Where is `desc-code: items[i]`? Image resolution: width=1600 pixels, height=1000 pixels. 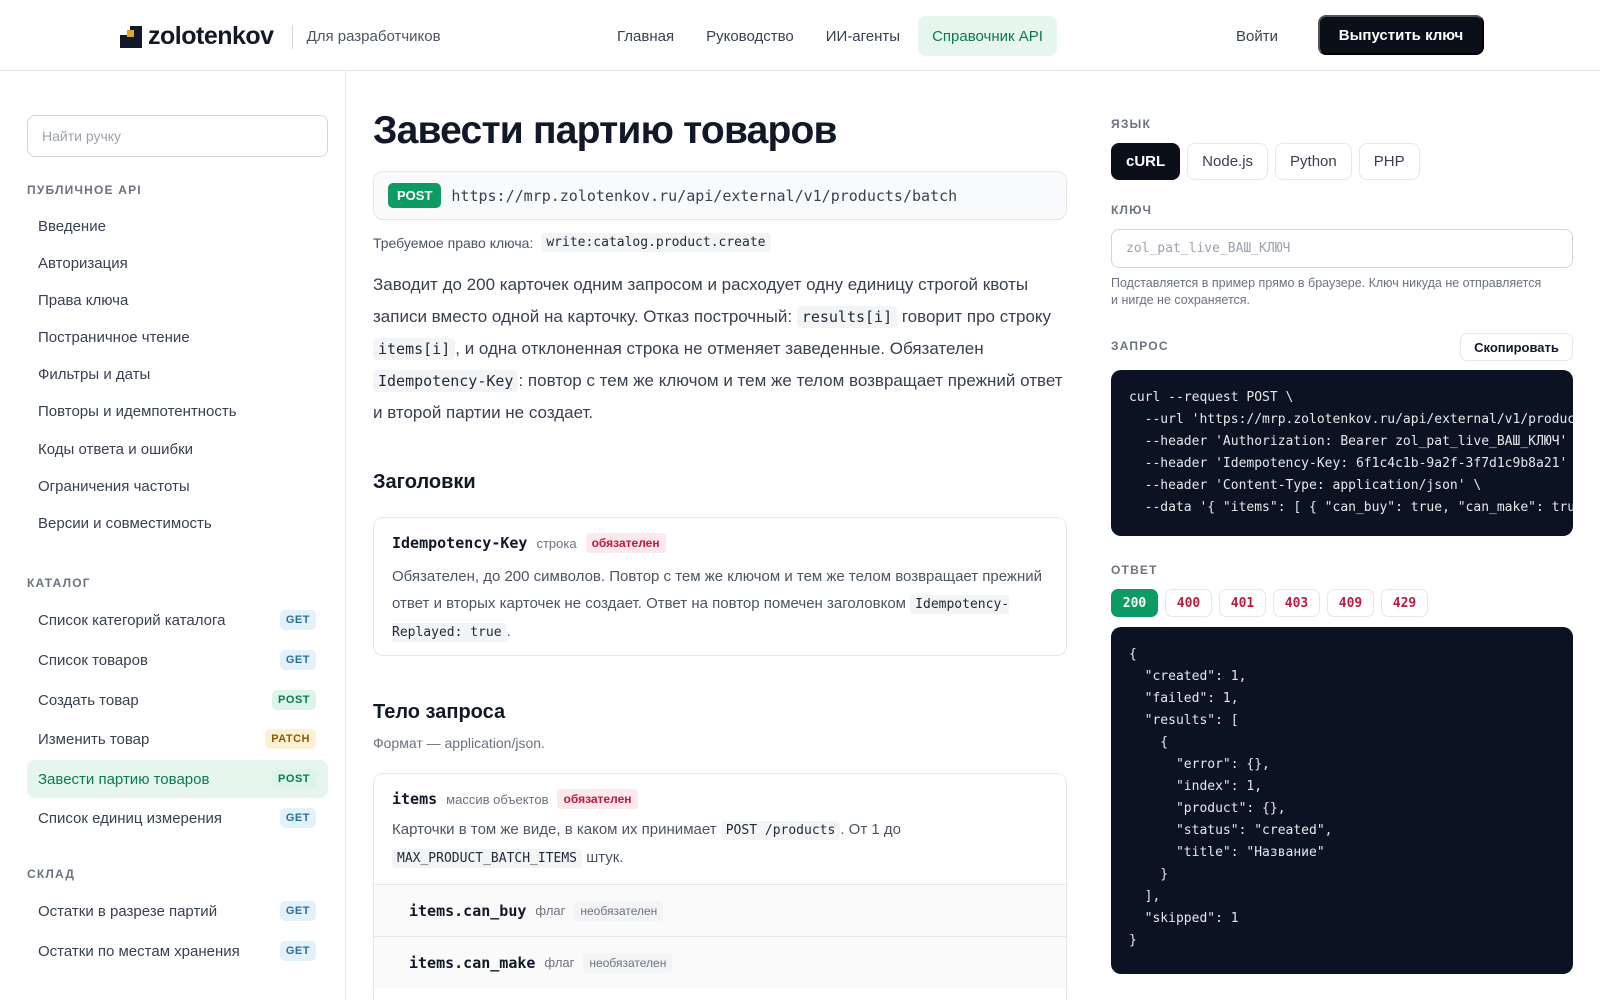 desc-code: items[i] is located at coordinates (414, 349).